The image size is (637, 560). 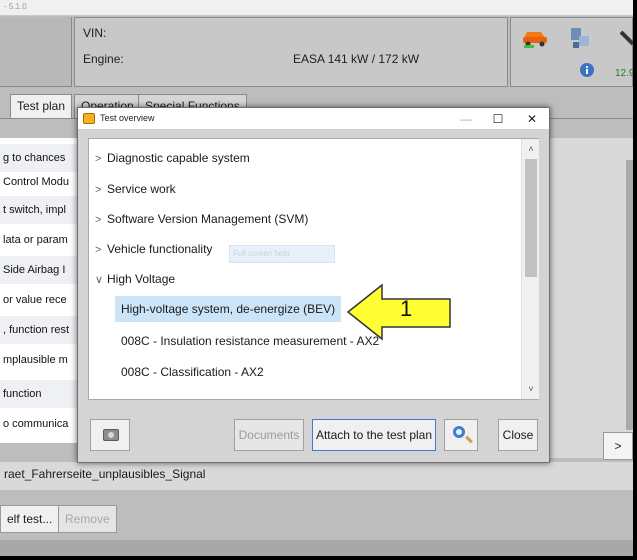 What do you see at coordinates (269, 435) in the screenshot?
I see `documents-button: Documents` at bounding box center [269, 435].